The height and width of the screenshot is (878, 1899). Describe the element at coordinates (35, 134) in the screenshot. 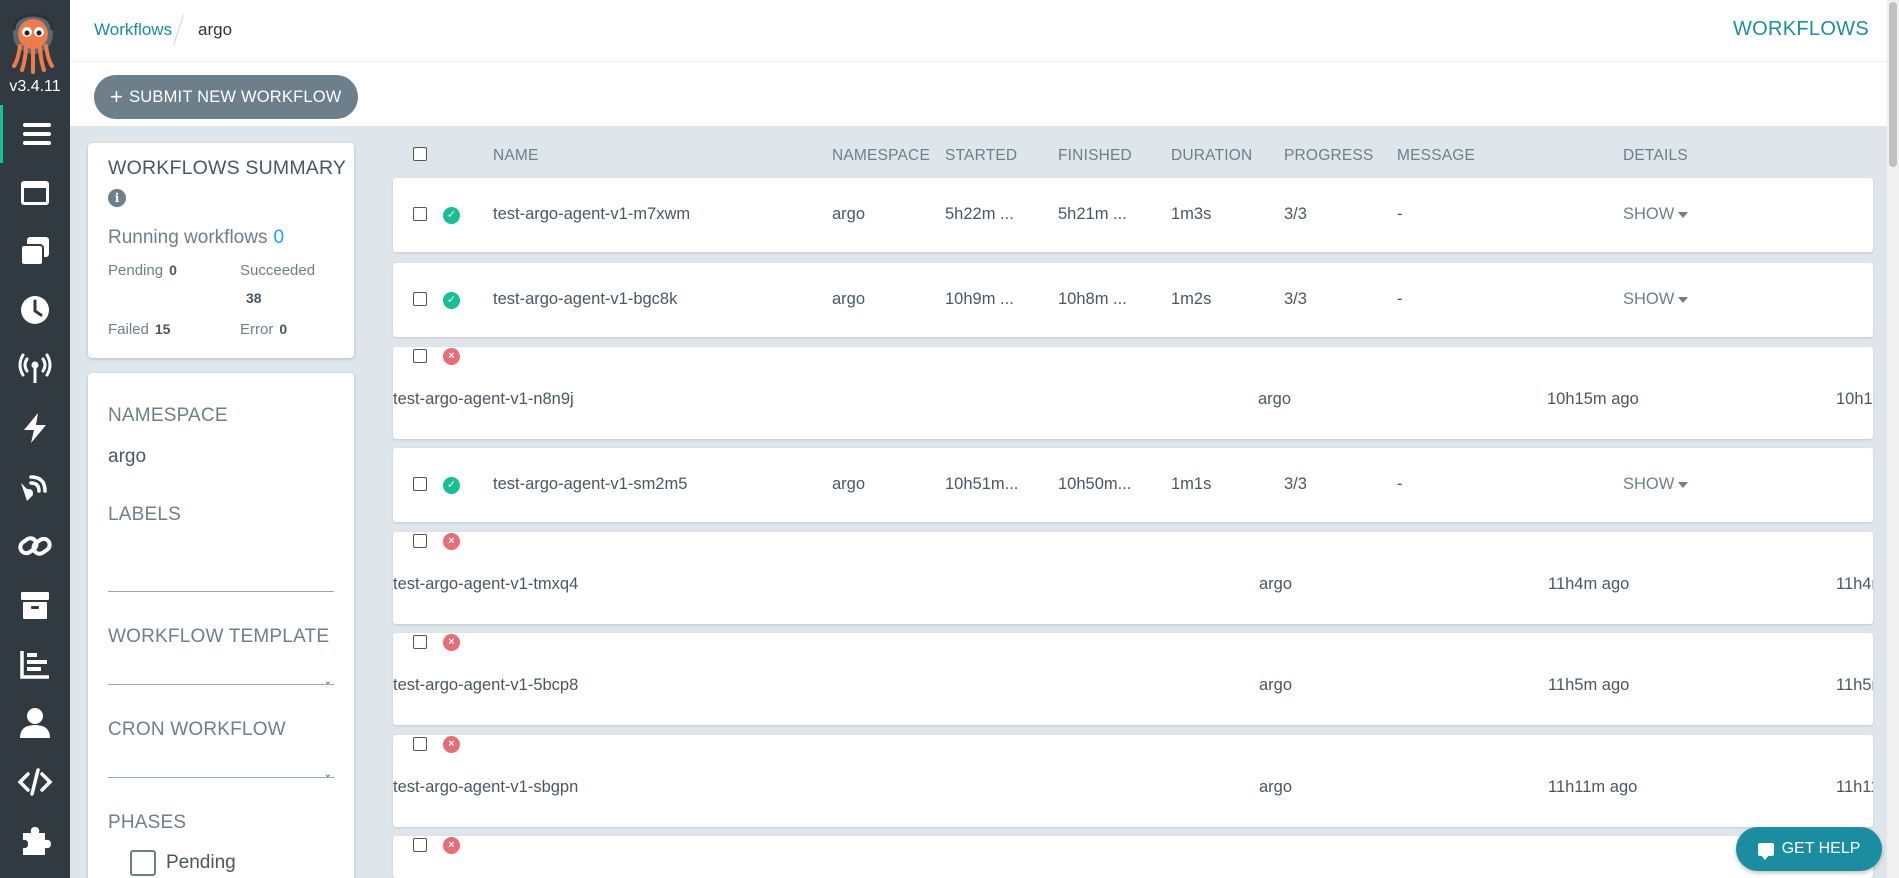

I see `nav-workflows` at that location.